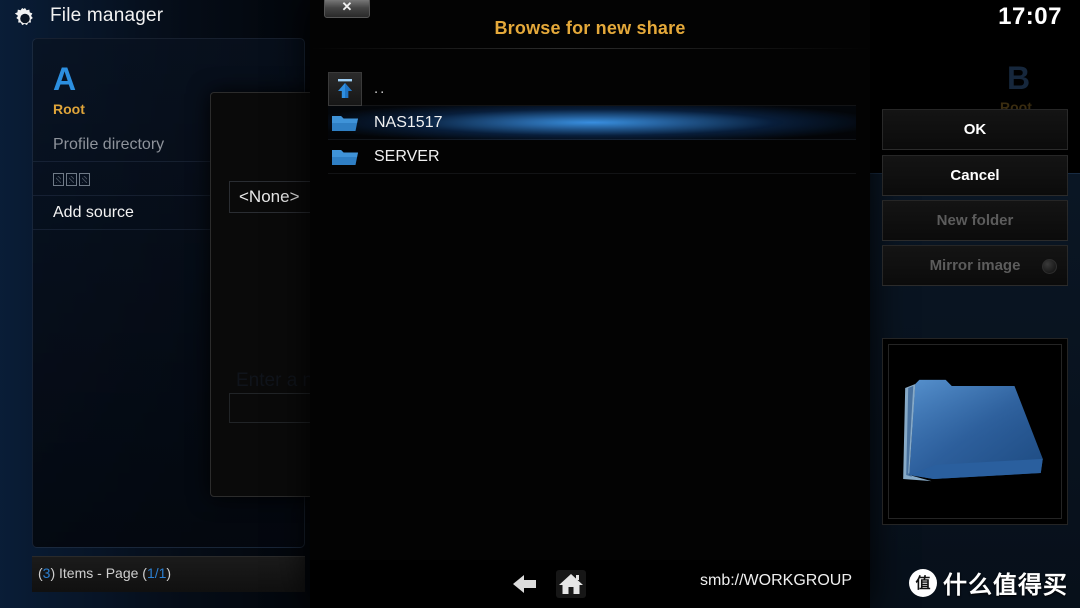 Image resolution: width=1080 pixels, height=608 pixels. Describe the element at coordinates (98, 573) in the screenshot. I see `status-middle: ) Items - Page (` at that location.